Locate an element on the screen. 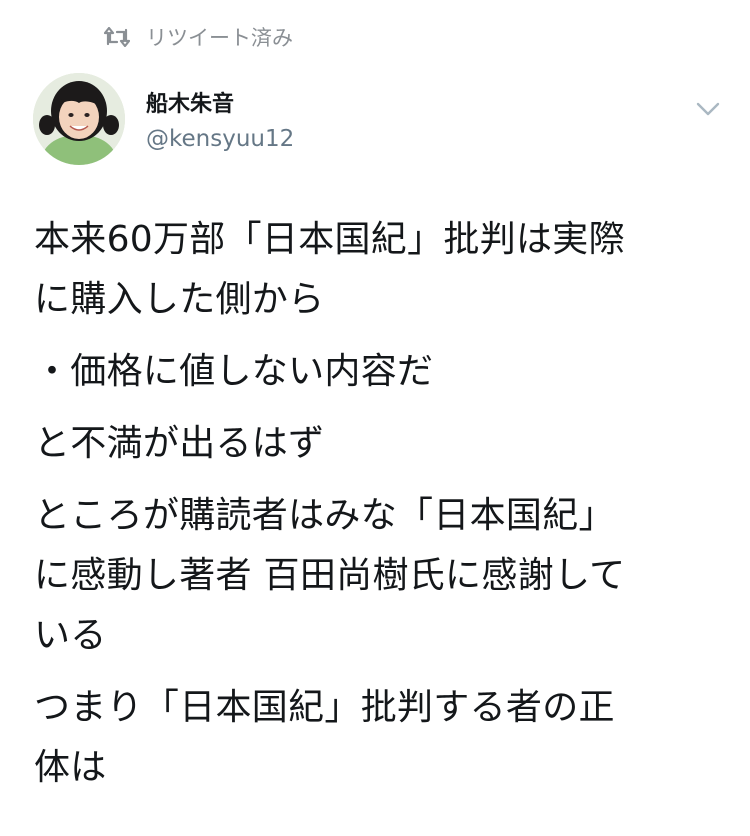 This screenshot has width=750, height=836. chevron-down-icon is located at coordinates (708, 109).